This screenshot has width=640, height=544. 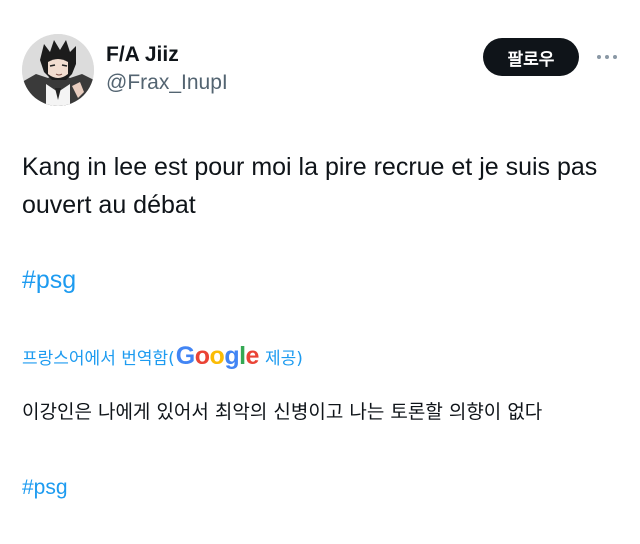 I want to click on anime-character-avatar-icon, so click(x=58, y=70).